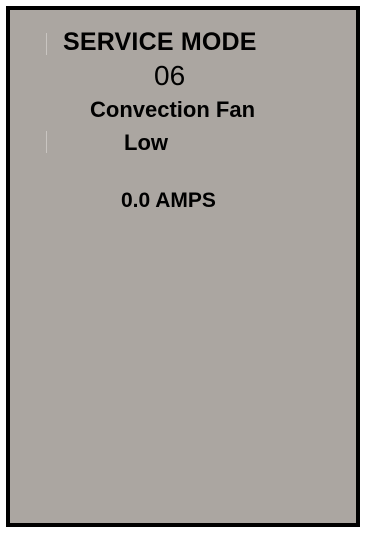 This screenshot has width=366, height=533. Describe the element at coordinates (168, 200) in the screenshot. I see `current-reading: 0.0 AMPS` at that location.